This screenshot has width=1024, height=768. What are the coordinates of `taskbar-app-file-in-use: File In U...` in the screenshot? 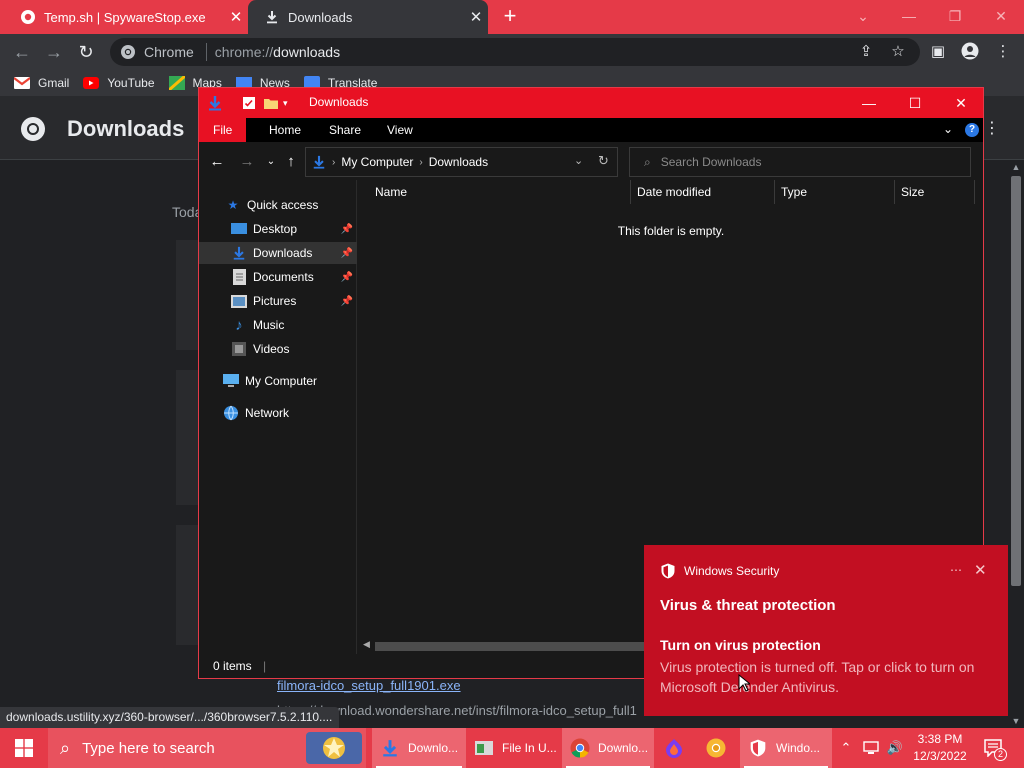 It's located at (512, 748).